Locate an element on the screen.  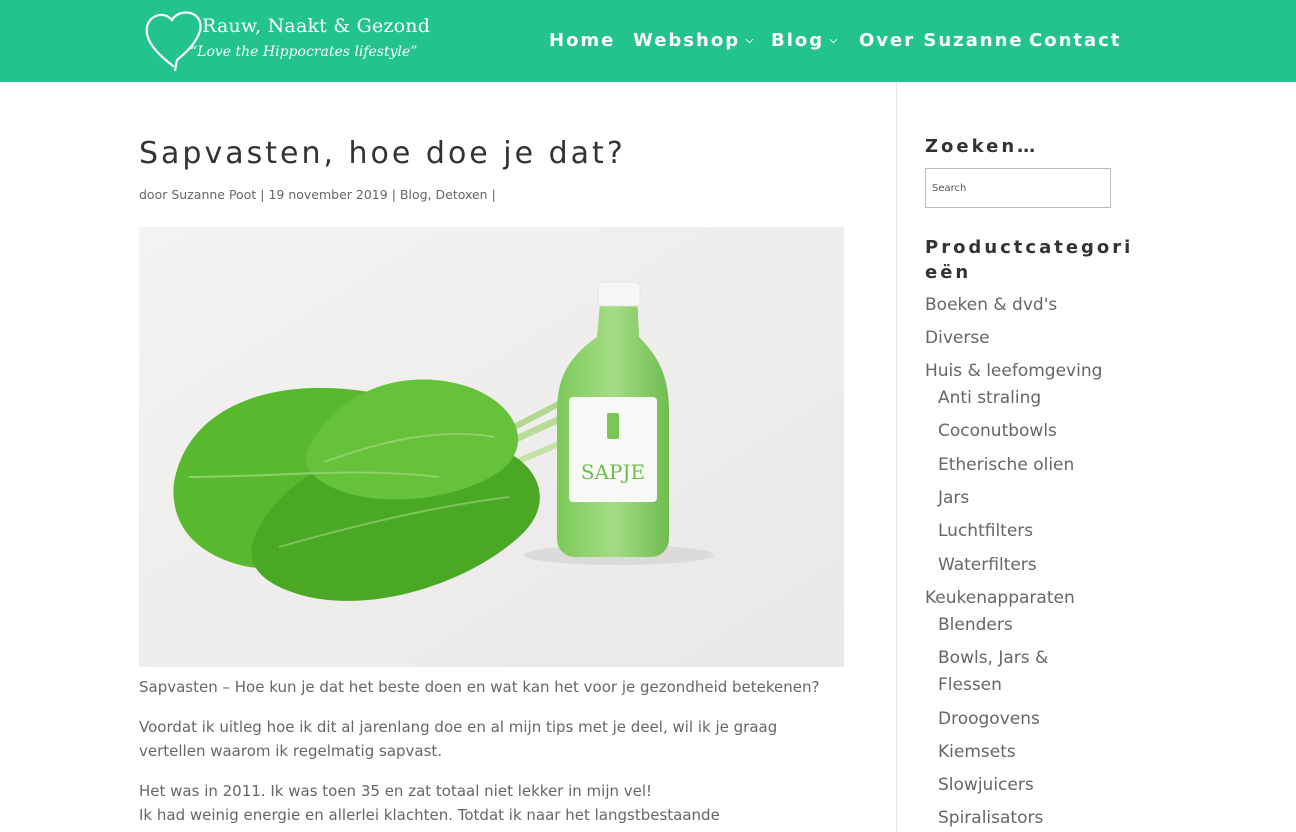
nav-over-suzanne: Over Suzanne is located at coordinates (941, 40).